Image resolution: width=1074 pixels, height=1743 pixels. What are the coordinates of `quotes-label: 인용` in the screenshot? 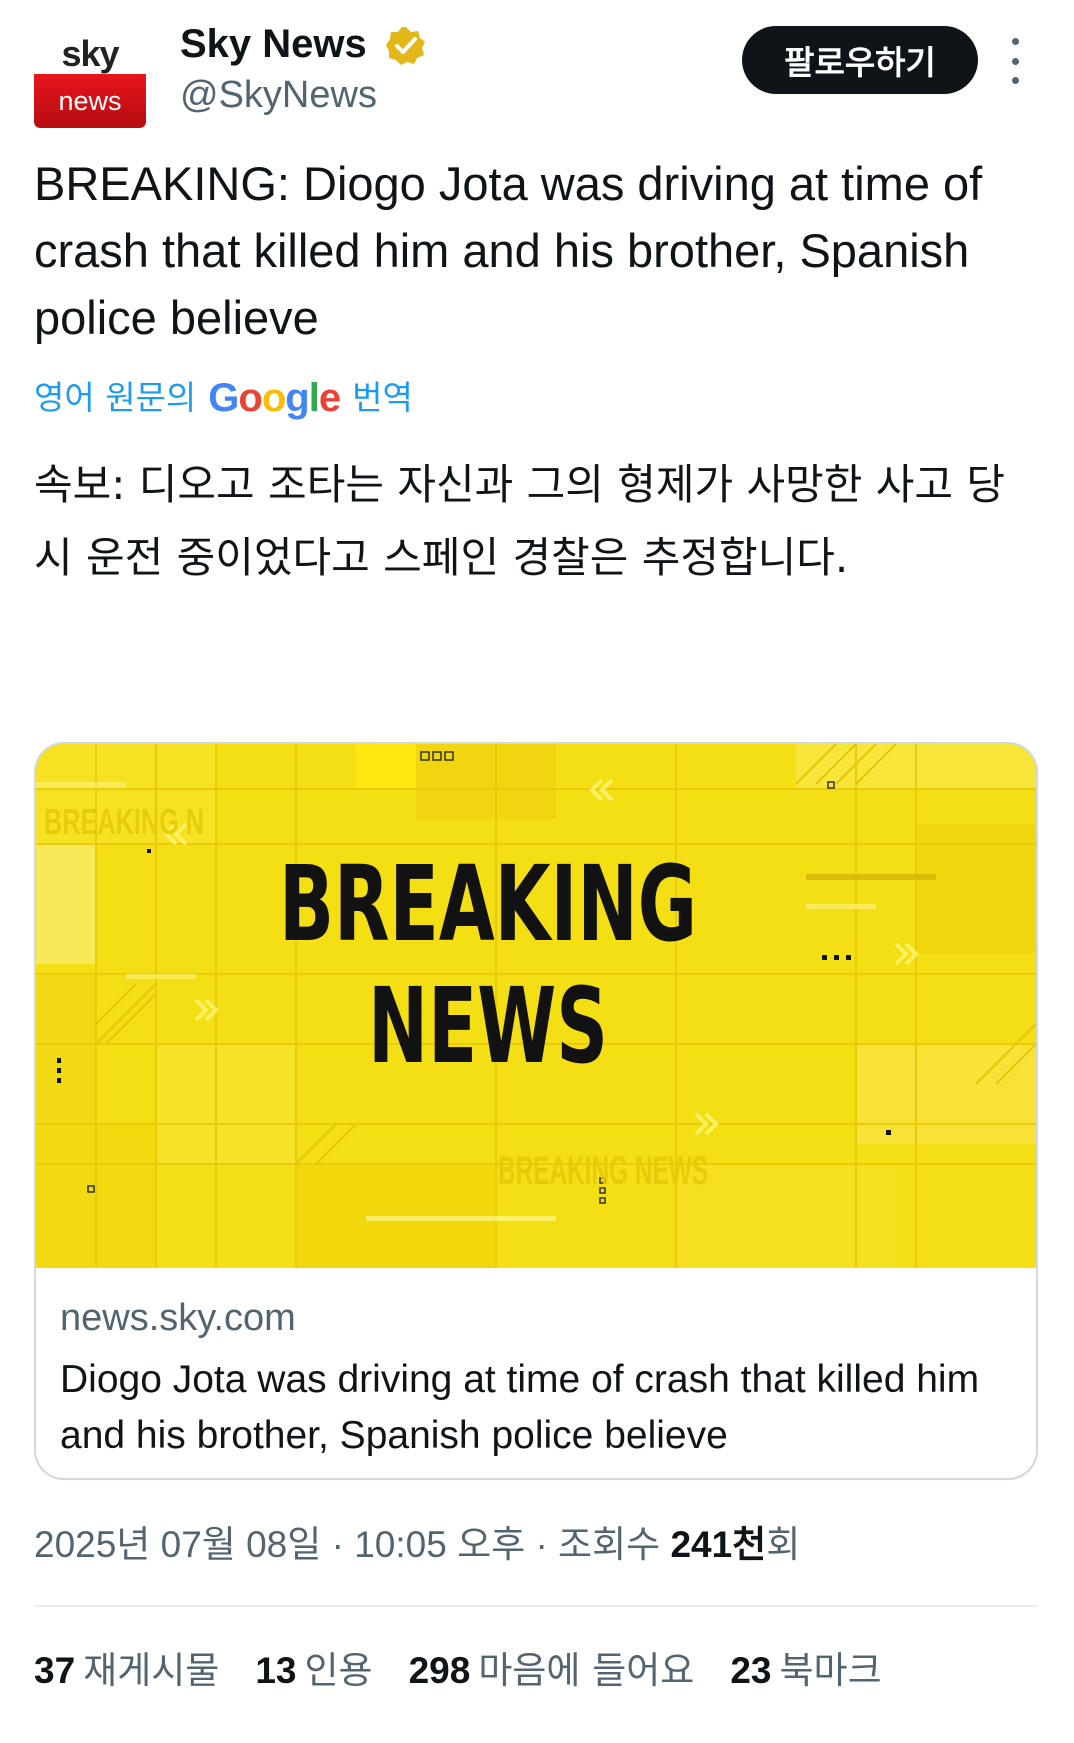 It's located at (338, 1670).